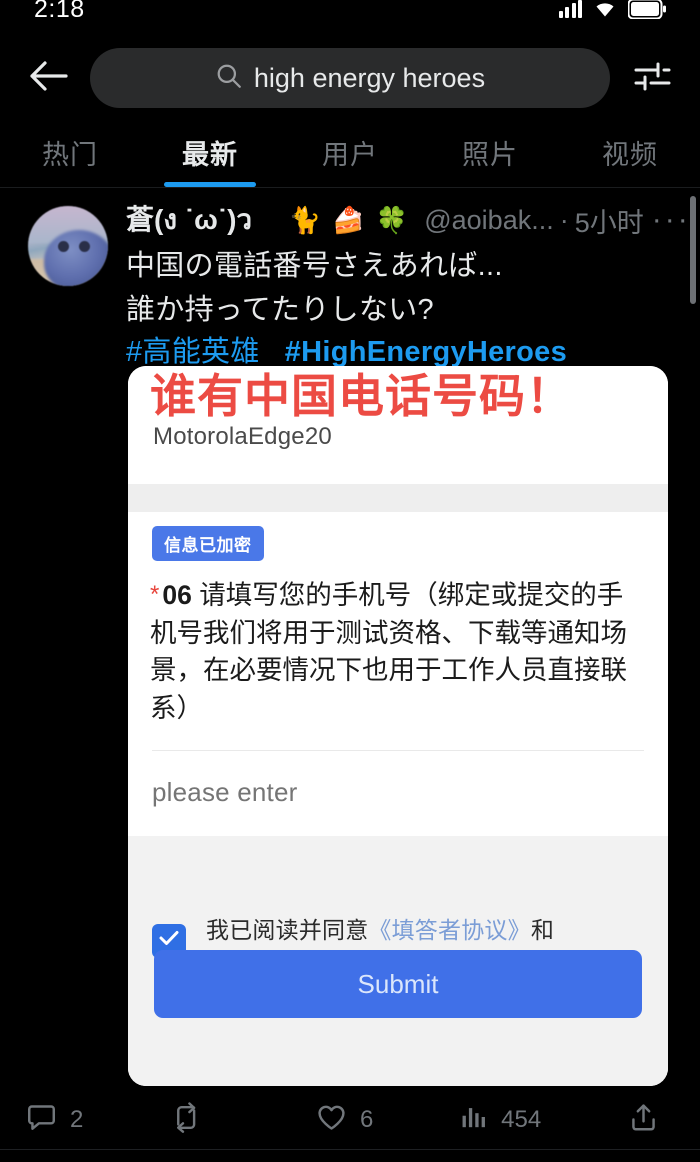 The width and height of the screenshot is (700, 1162). Describe the element at coordinates (643, 1120) in the screenshot. I see `share-upload-icon` at that location.